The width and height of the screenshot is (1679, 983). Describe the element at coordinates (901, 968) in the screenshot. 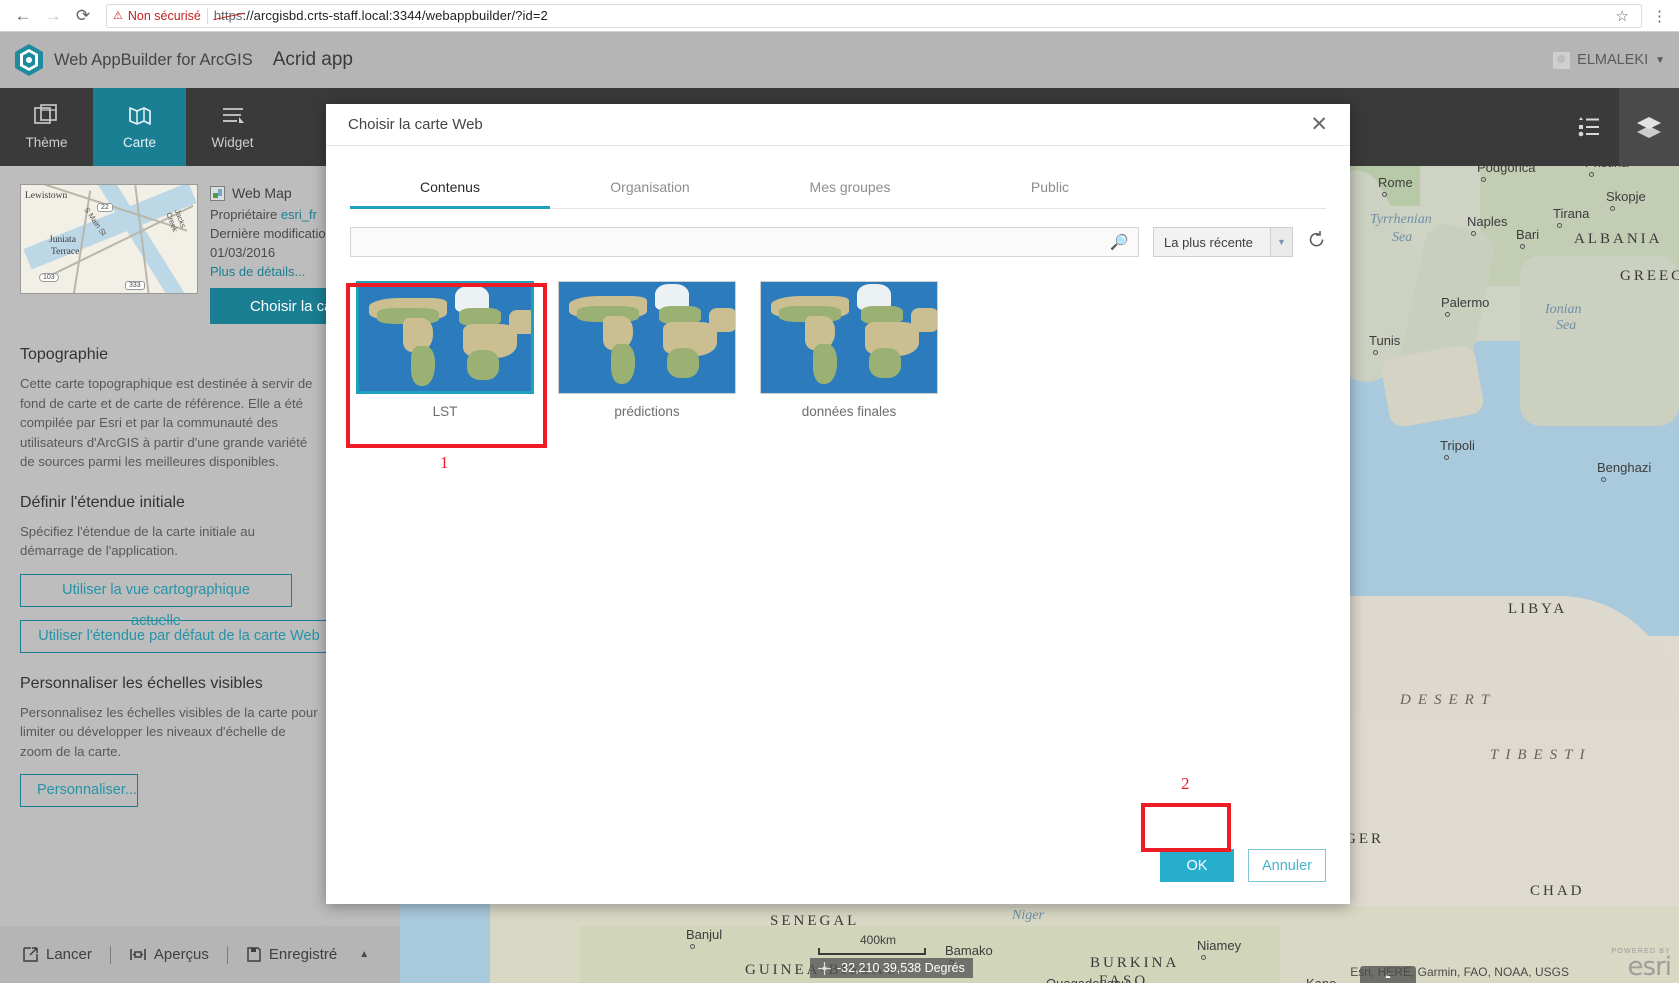

I see `coordinate-value: -32,210 39,538 Degrés` at that location.